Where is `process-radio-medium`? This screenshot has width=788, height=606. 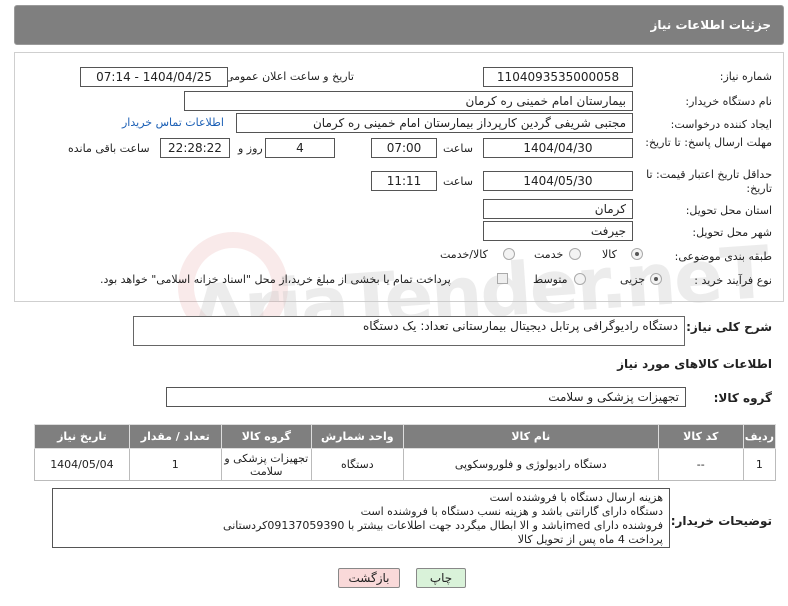
process-radio-medium is located at coordinates (580, 279).